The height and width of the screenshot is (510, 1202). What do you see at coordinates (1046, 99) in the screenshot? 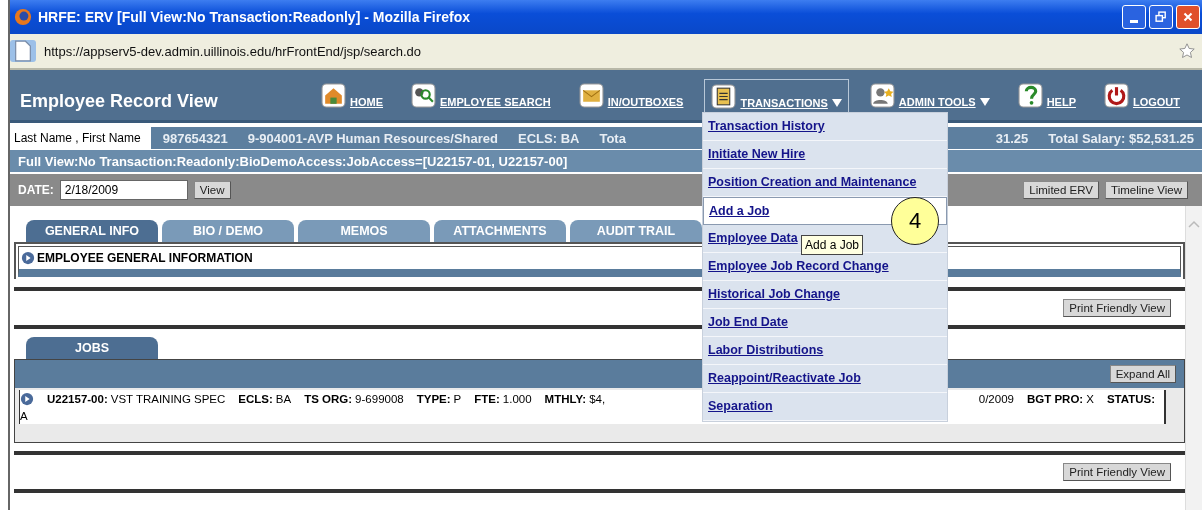
I see `nav-link: HELP` at bounding box center [1046, 99].